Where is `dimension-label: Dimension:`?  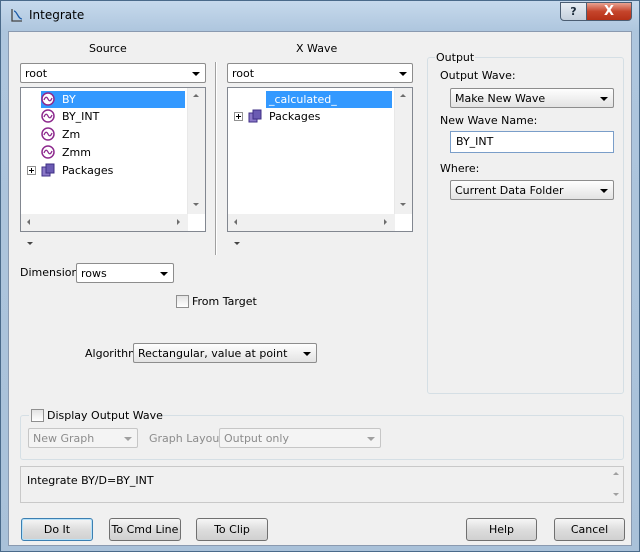
dimension-label: Dimension: is located at coordinates (51, 272).